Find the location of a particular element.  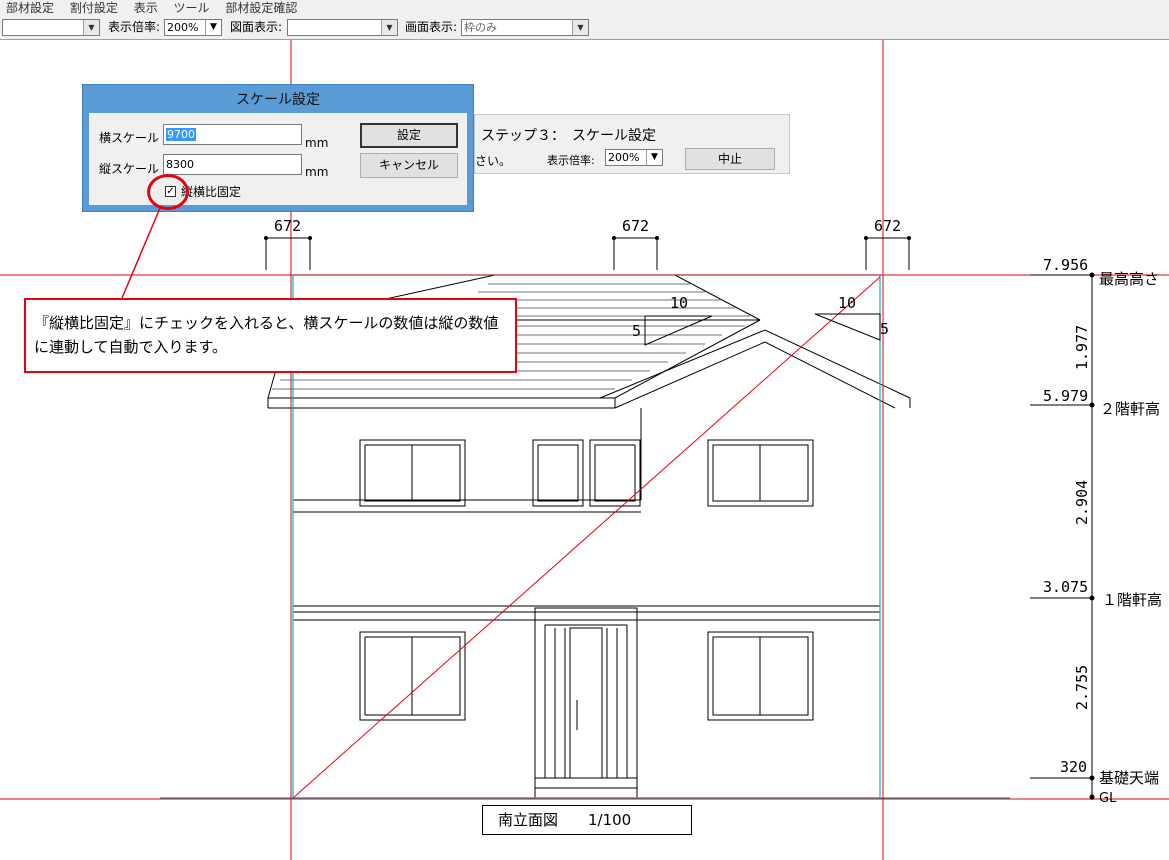

menu-item-tools: ツール is located at coordinates (192, 8).